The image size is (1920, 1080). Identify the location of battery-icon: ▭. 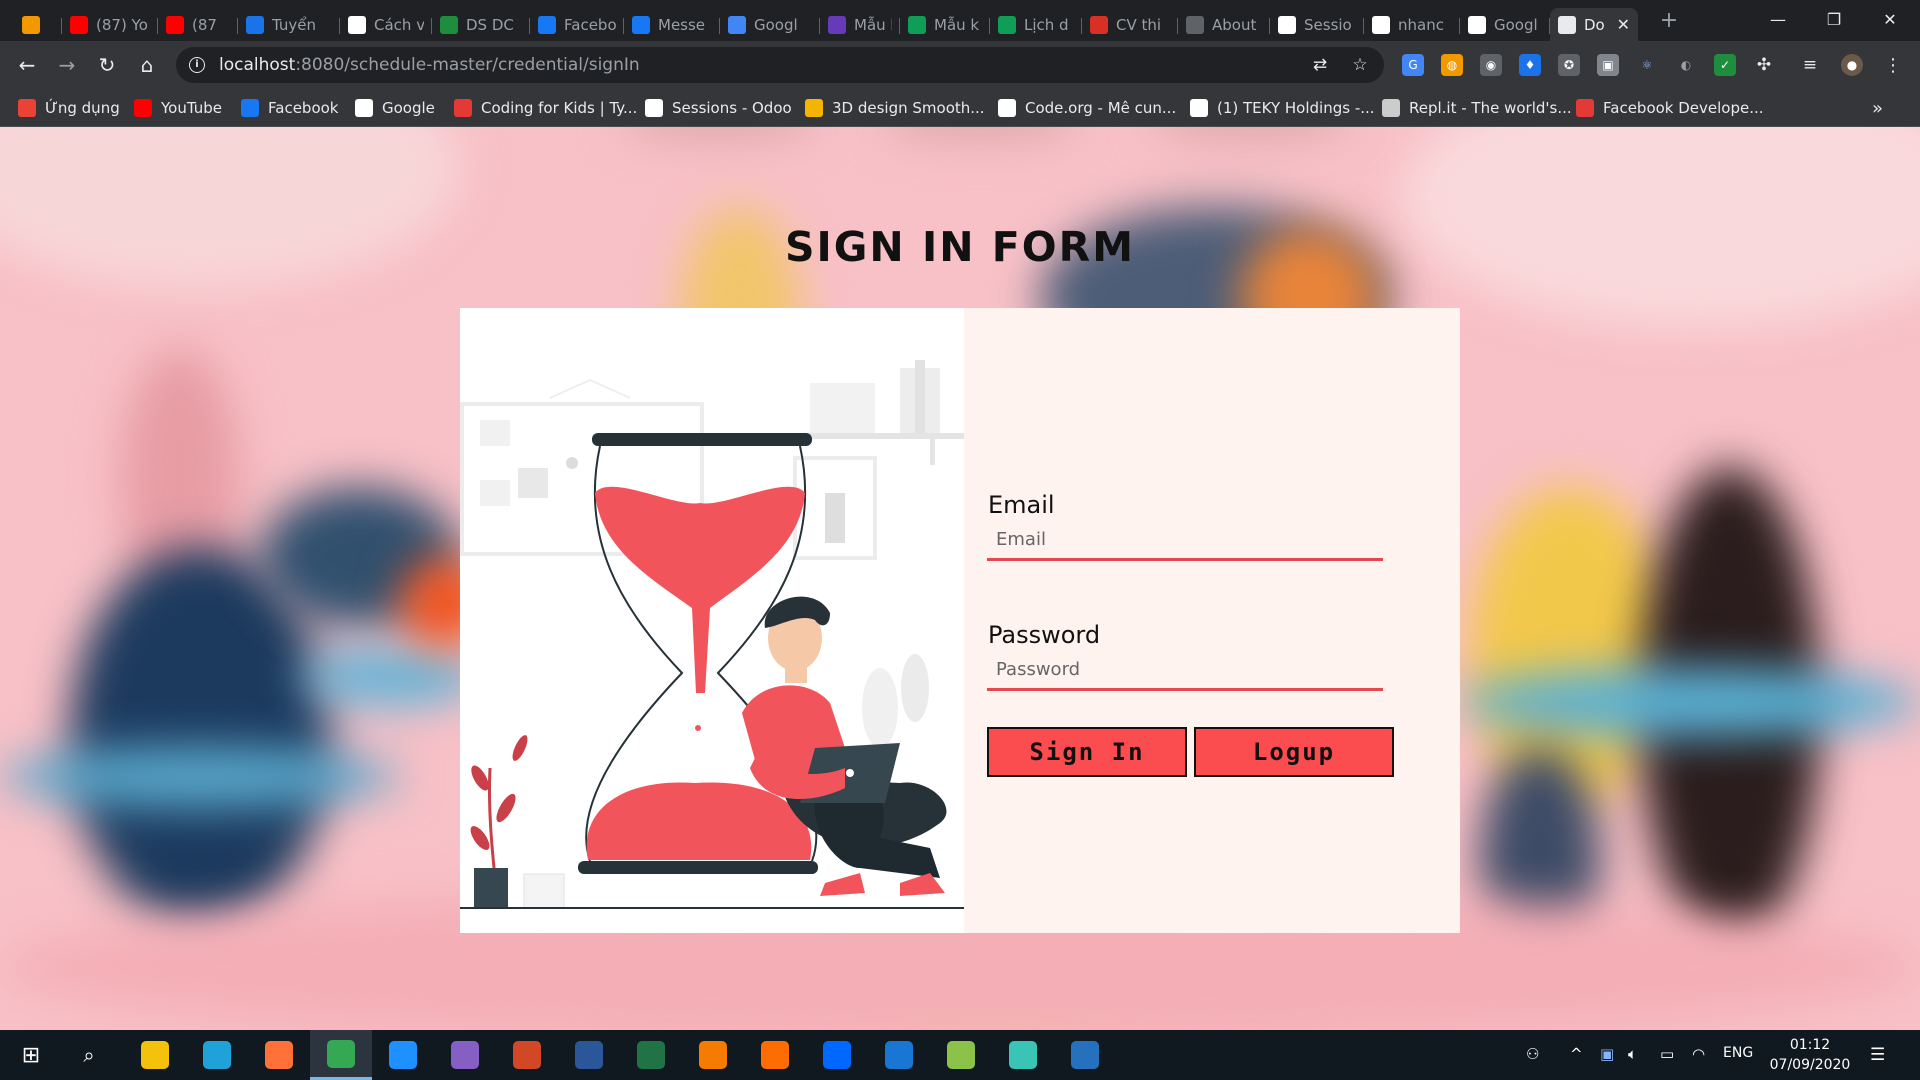
(1667, 1054).